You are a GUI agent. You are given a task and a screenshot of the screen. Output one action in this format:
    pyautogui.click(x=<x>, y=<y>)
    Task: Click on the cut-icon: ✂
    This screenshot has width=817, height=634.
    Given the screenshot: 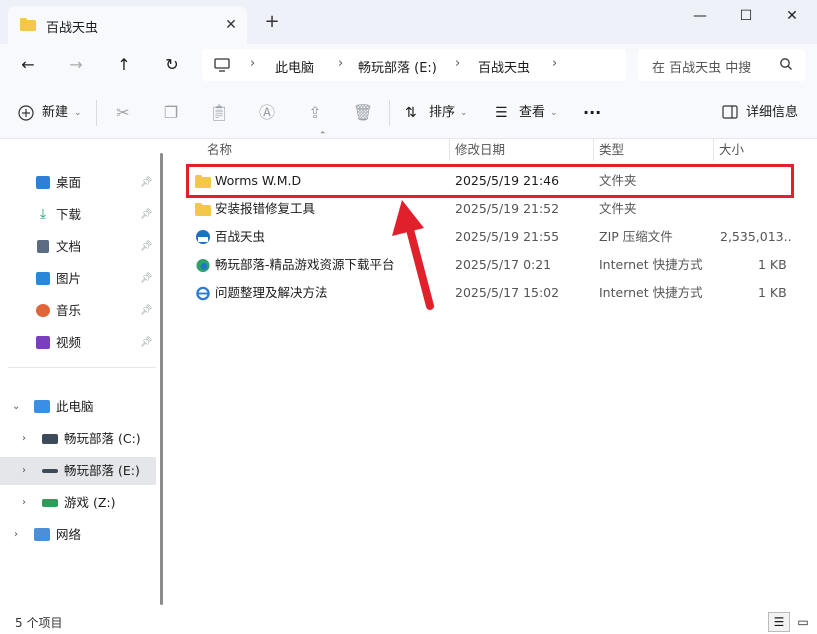 What is the action you would take?
    pyautogui.click(x=123, y=113)
    